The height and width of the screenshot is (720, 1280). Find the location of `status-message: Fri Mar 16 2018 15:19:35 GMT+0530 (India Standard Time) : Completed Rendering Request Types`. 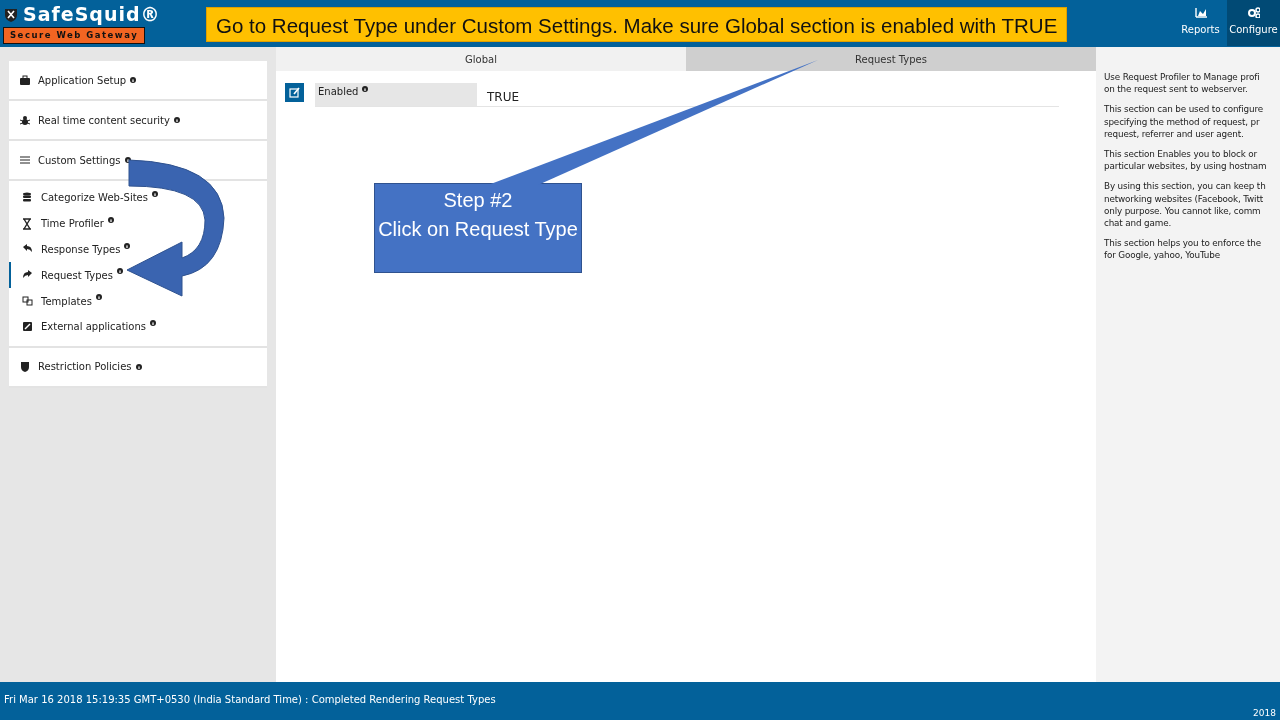

status-message: Fri Mar 16 2018 15:19:35 GMT+0530 (India Standard Time) : Completed Rendering Request Types is located at coordinates (250, 699).